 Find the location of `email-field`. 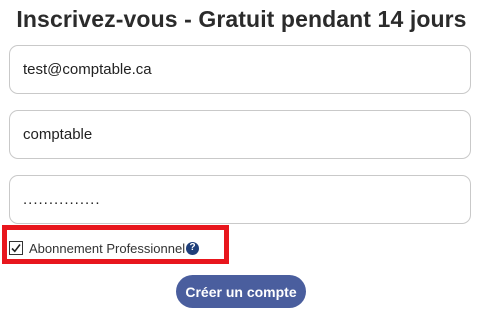

email-field is located at coordinates (240, 69).